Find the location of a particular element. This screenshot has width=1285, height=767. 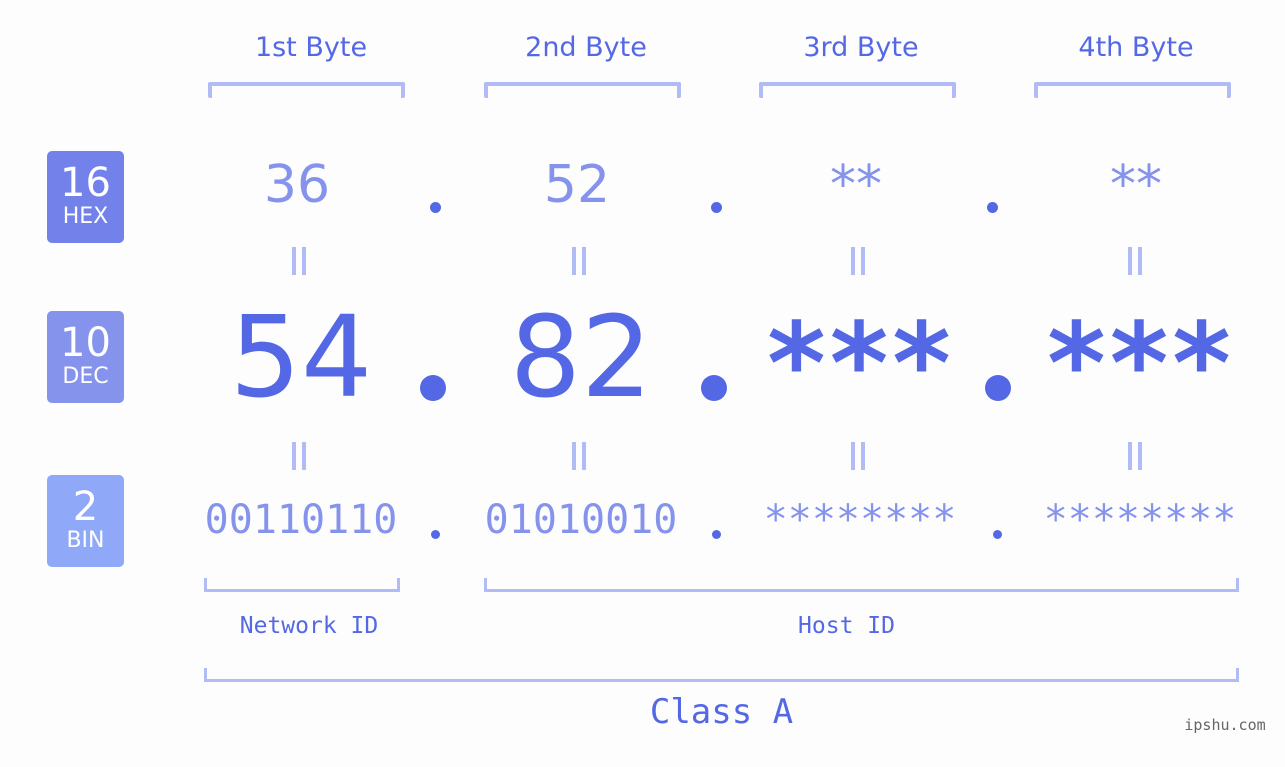

byte-title-4: 4th Byte is located at coordinates (1136, 47).